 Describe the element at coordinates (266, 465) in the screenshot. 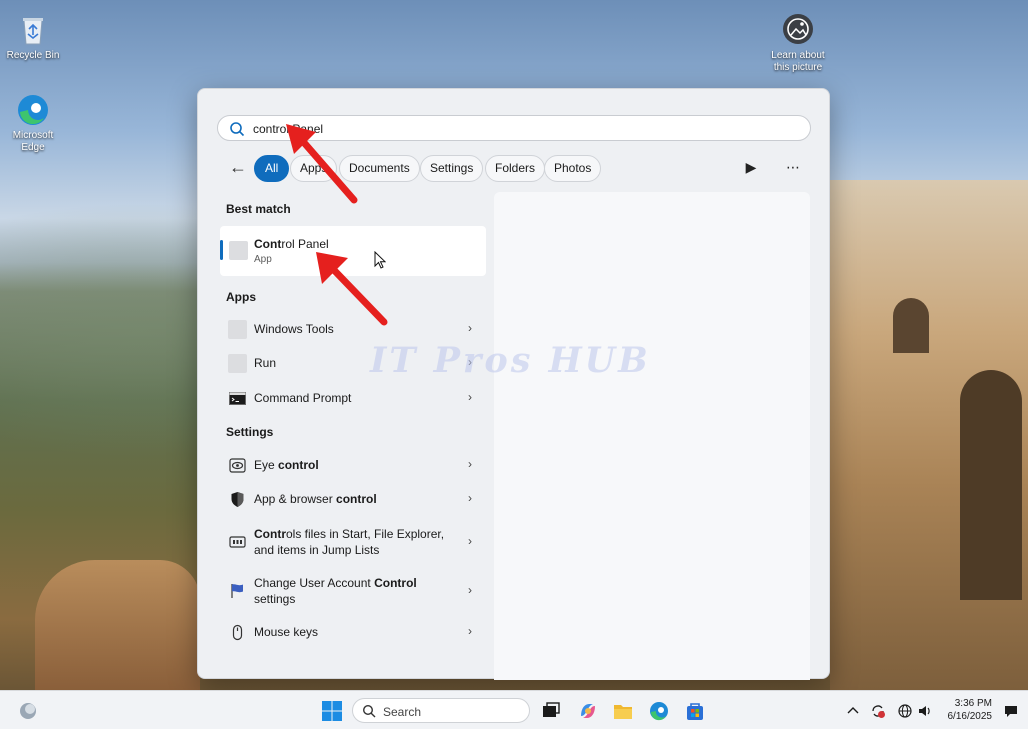

I see `label-pre: Eye` at that location.